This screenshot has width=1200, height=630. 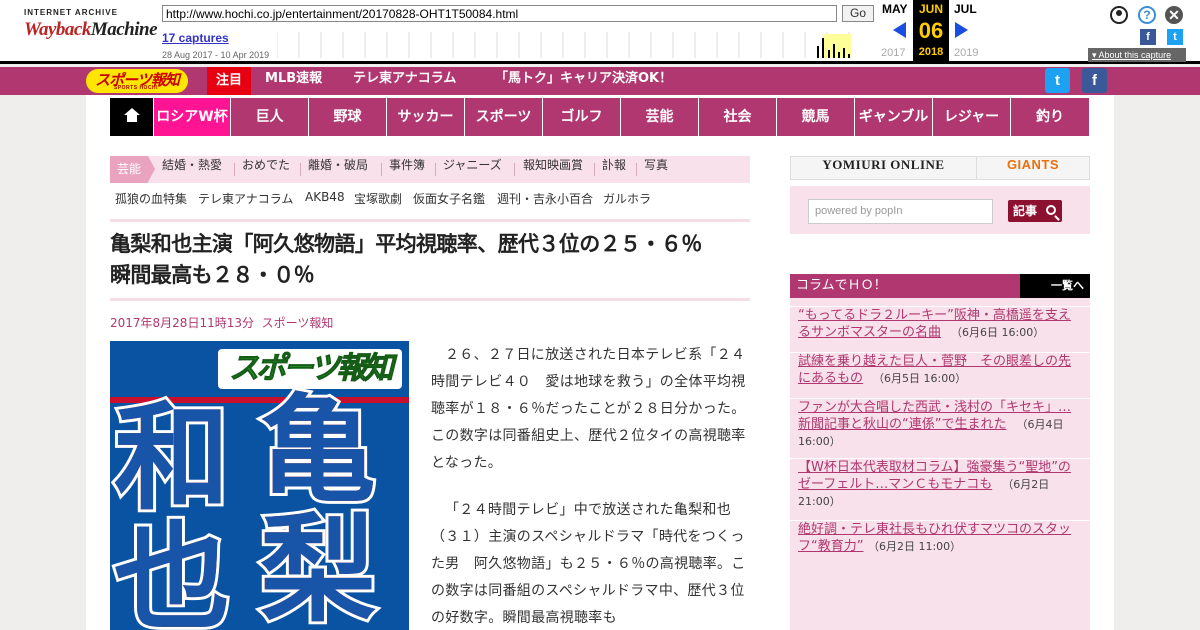 What do you see at coordinates (917, 546) in the screenshot?
I see `column-item-date: （6月2日 11:00）` at bounding box center [917, 546].